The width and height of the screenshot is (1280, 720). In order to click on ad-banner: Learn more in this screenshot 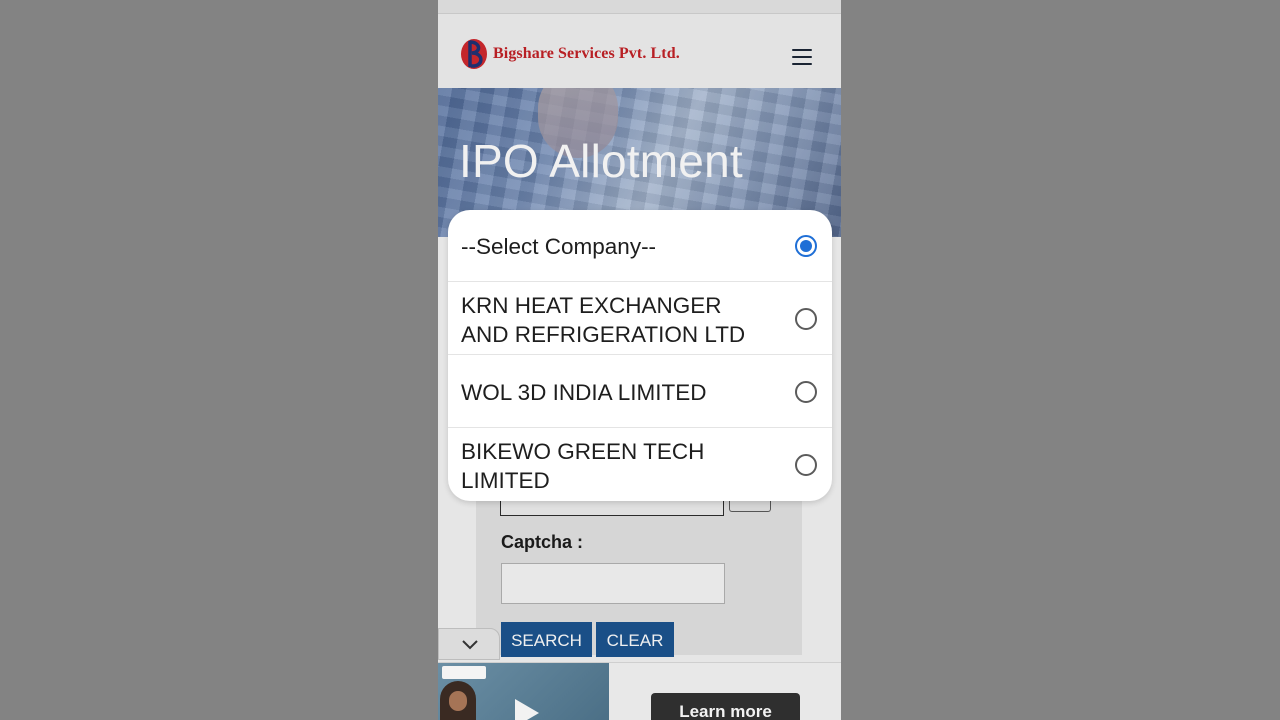, I will do `click(639, 691)`.